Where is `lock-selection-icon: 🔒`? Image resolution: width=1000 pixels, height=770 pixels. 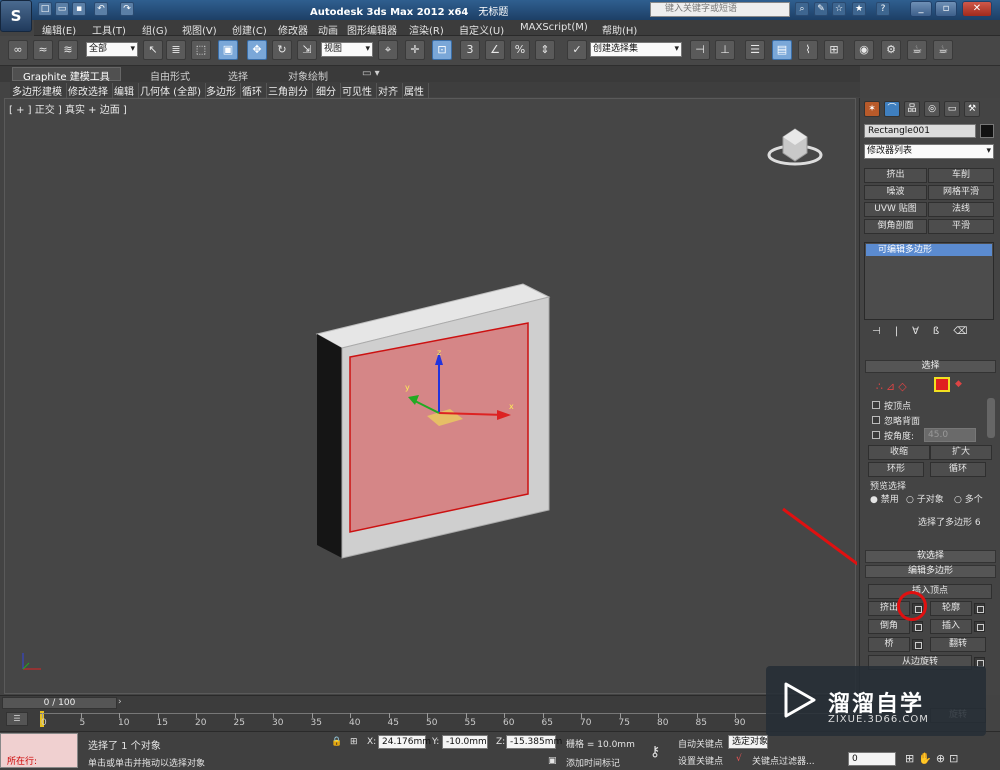
lock-selection-icon: 🔒 is located at coordinates (336, 742).